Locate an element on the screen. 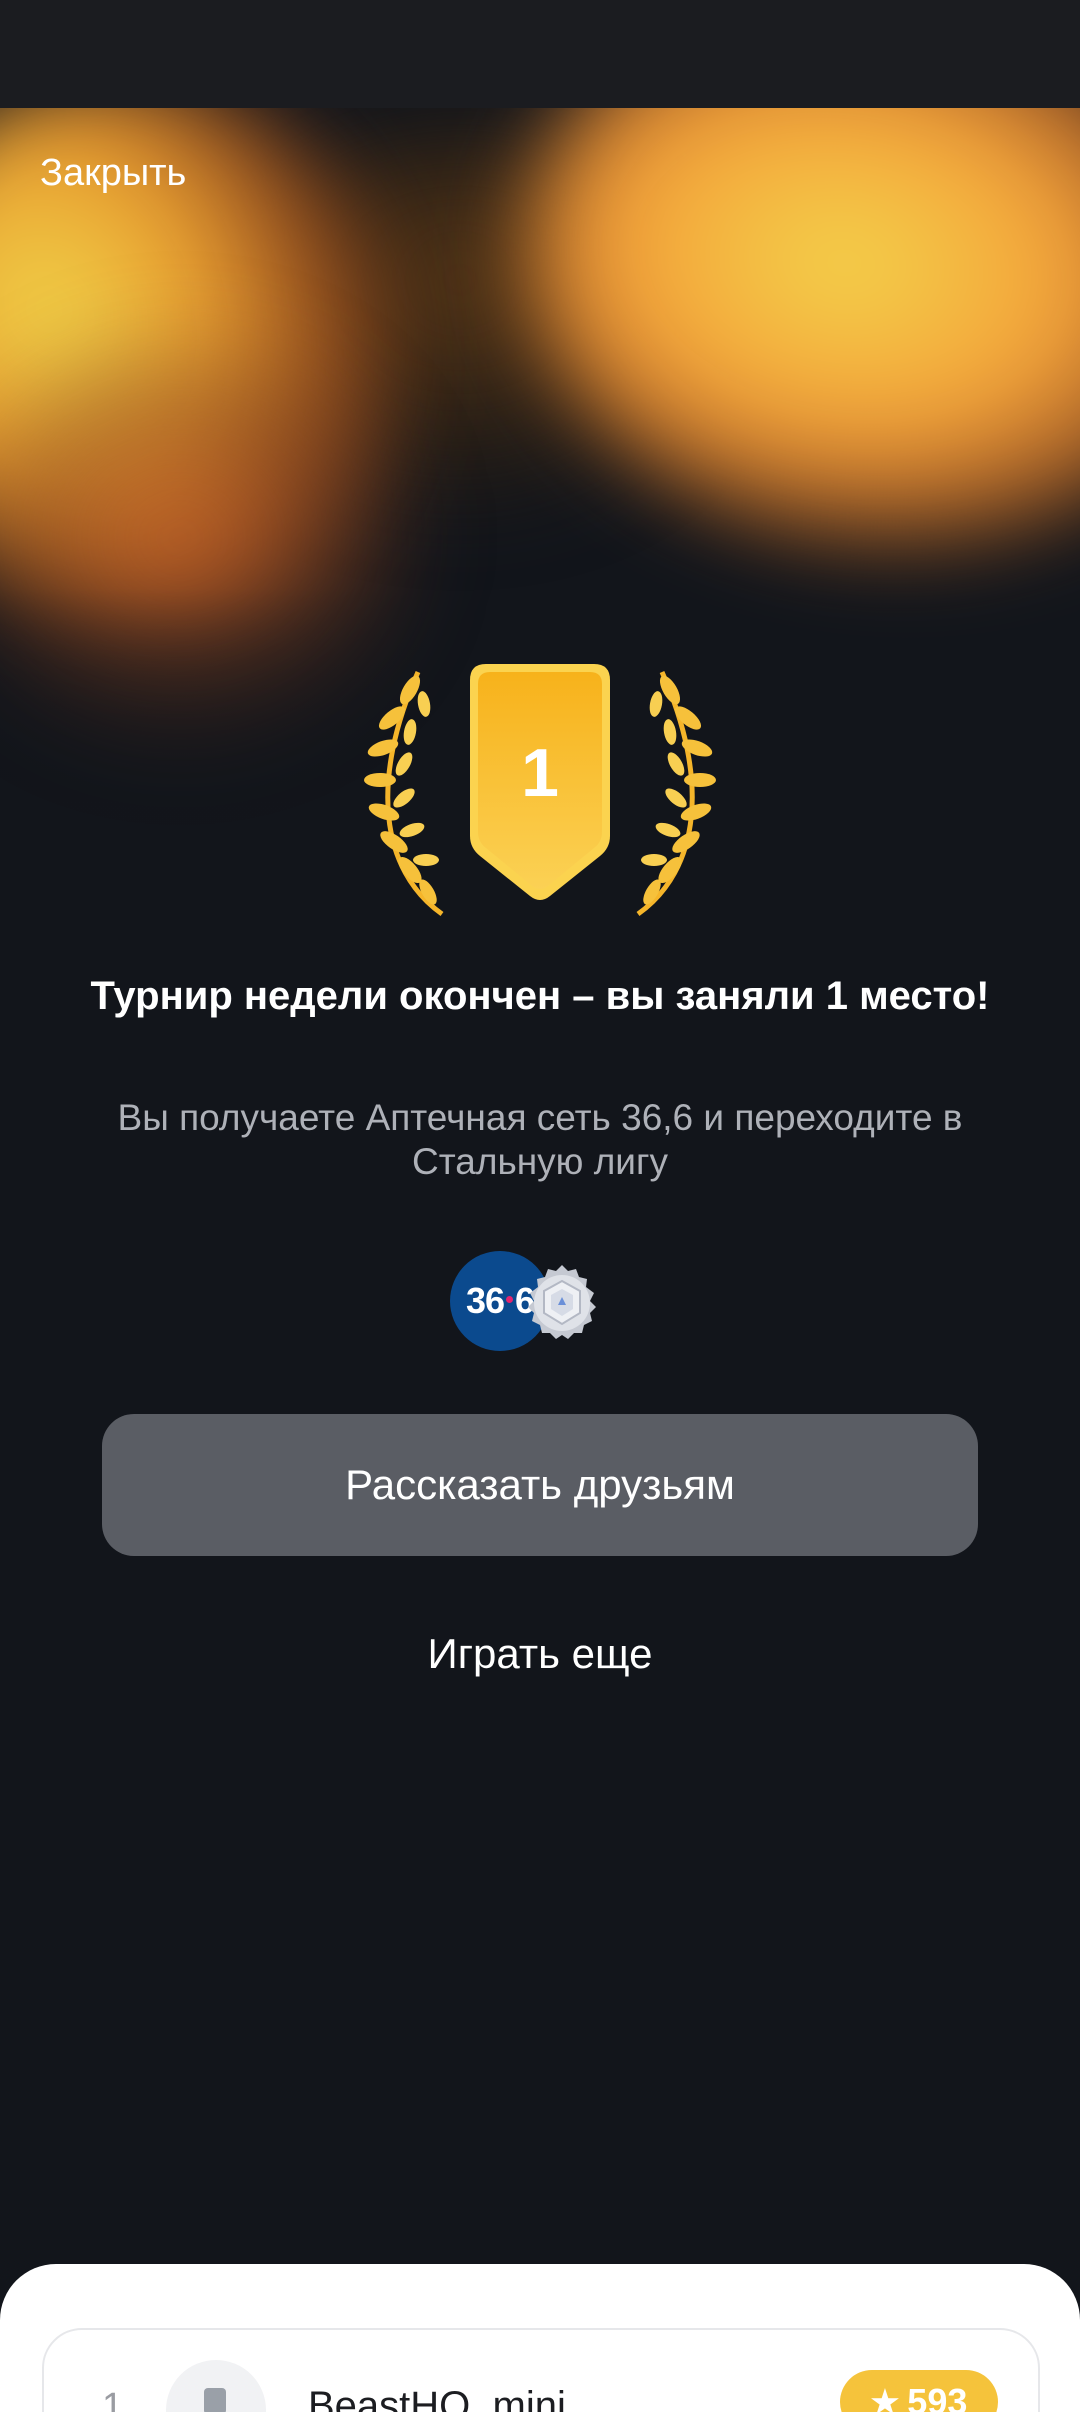 The height and width of the screenshot is (2412, 1080). laurel-shield-icon: 1 is located at coordinates (540, 790).